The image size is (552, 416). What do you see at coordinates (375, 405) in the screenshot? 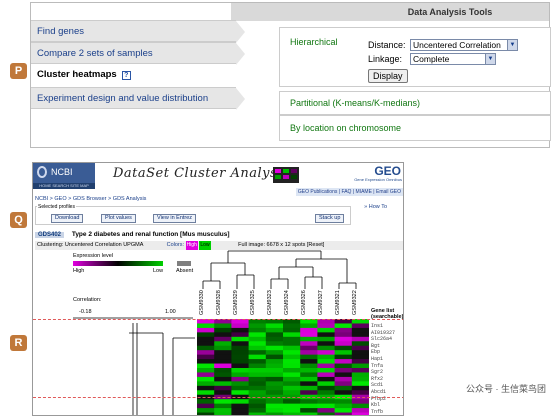
I see `gene-list-item: Kbl` at bounding box center [375, 405].